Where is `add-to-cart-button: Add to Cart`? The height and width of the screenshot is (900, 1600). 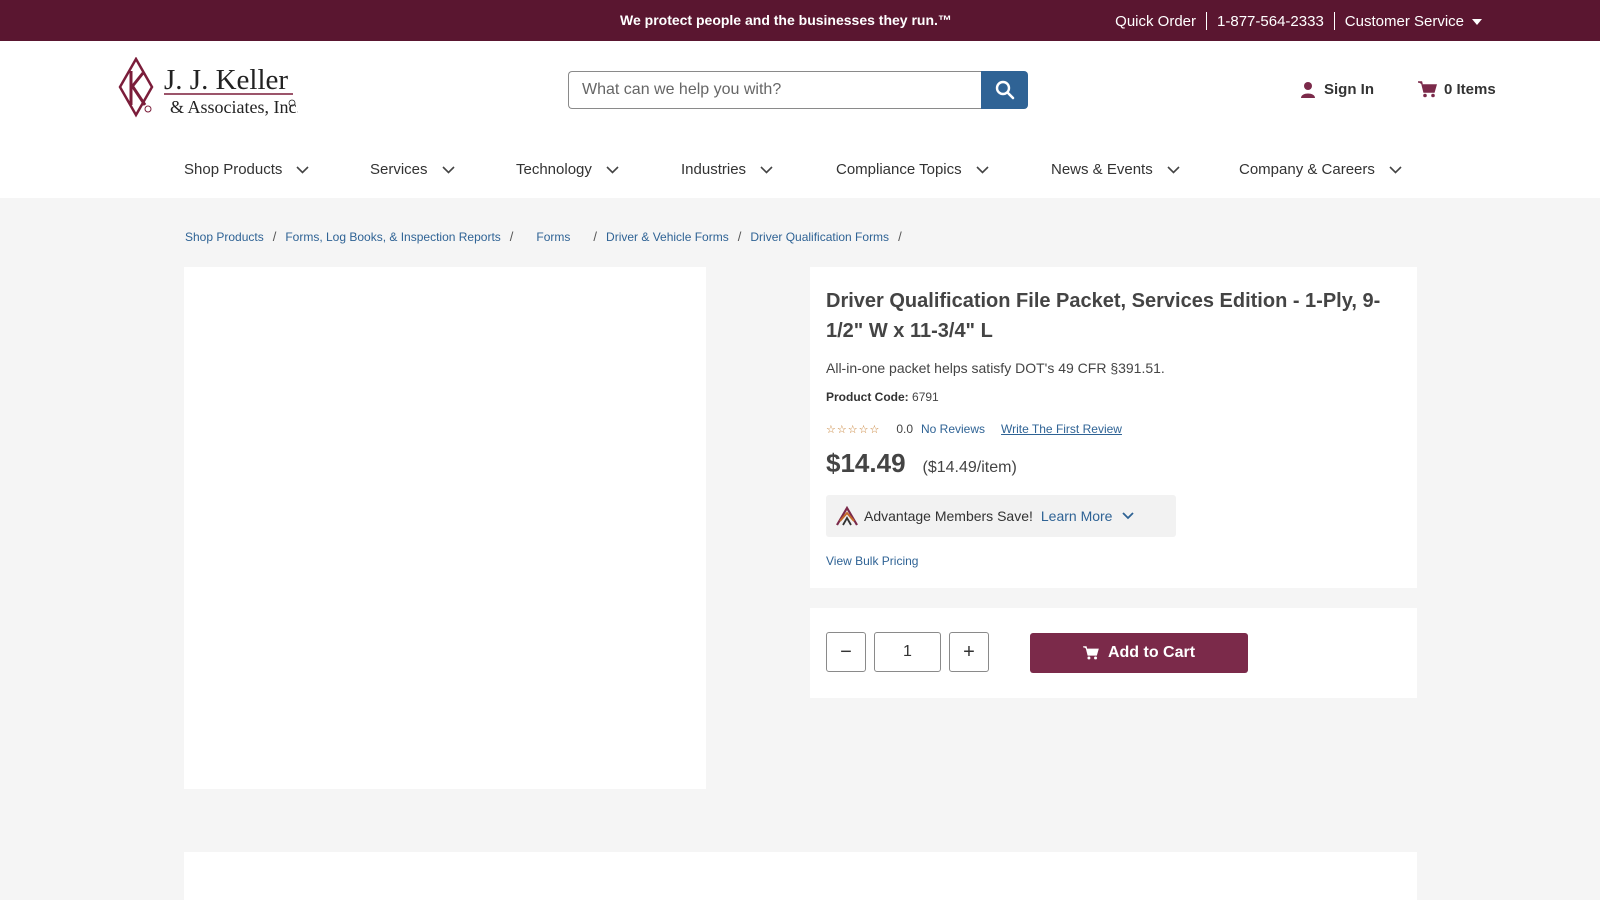
add-to-cart-button: Add to Cart is located at coordinates (1139, 653).